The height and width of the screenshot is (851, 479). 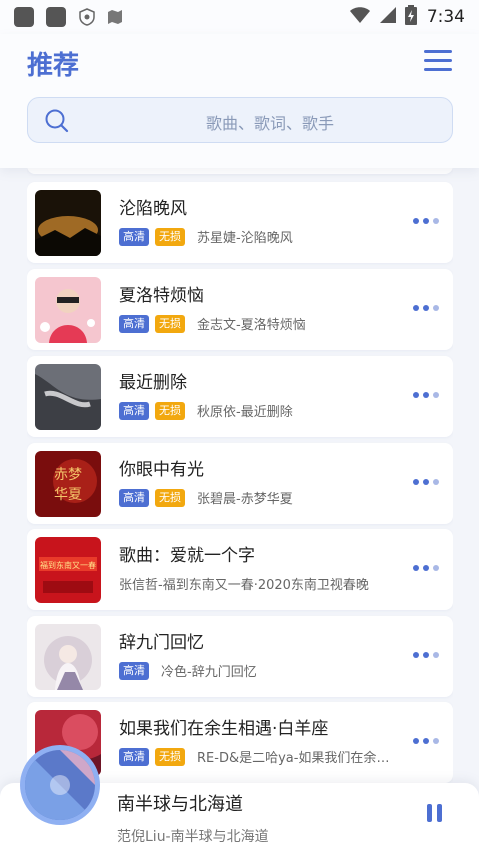 What do you see at coordinates (245, 499) in the screenshot?
I see `song-artist: 张碧晨-赤梦华夏` at bounding box center [245, 499].